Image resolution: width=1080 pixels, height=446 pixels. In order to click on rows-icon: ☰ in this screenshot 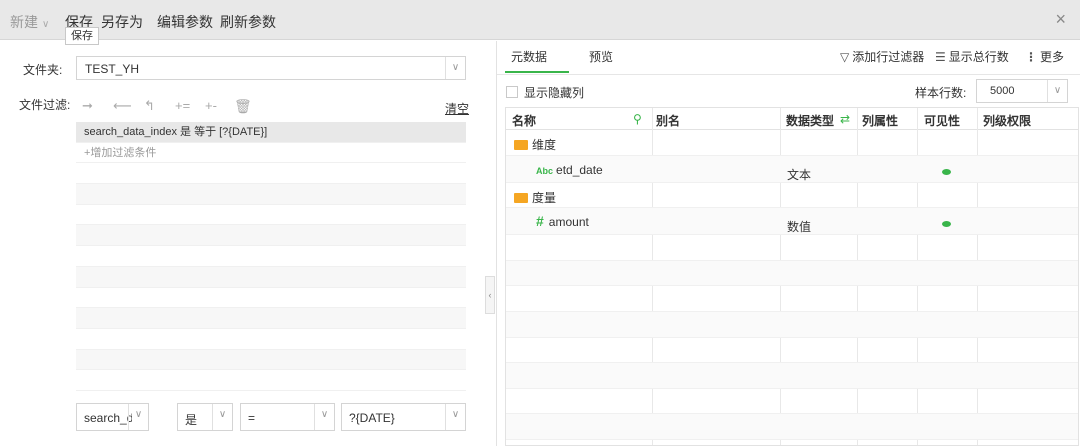, I will do `click(940, 57)`.